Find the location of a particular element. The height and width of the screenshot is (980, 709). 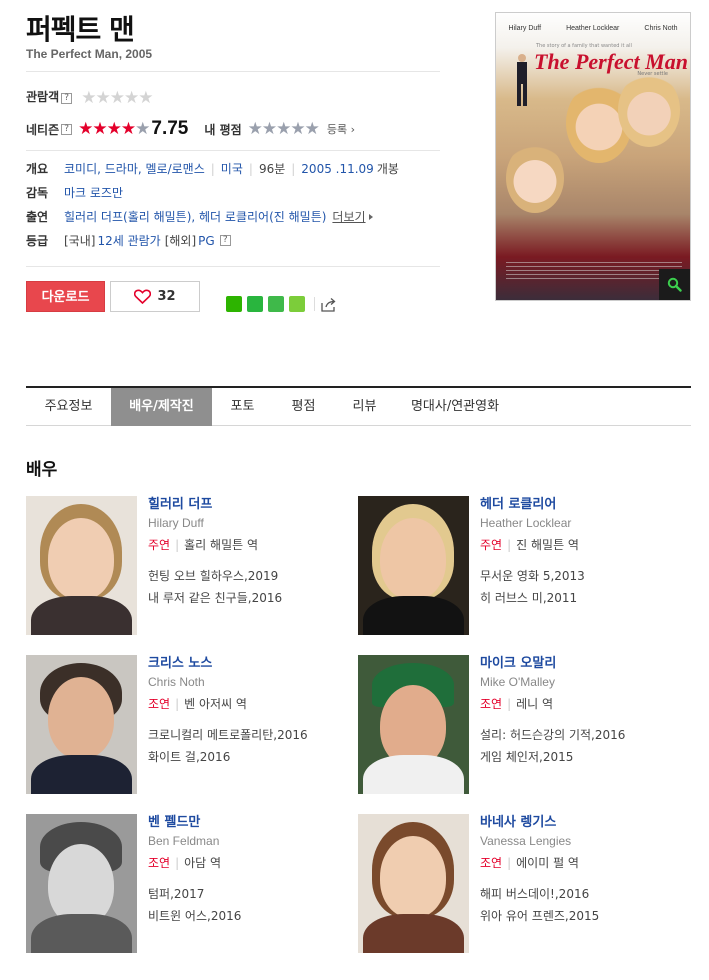

grade-foreign-link: PG is located at coordinates (206, 241).